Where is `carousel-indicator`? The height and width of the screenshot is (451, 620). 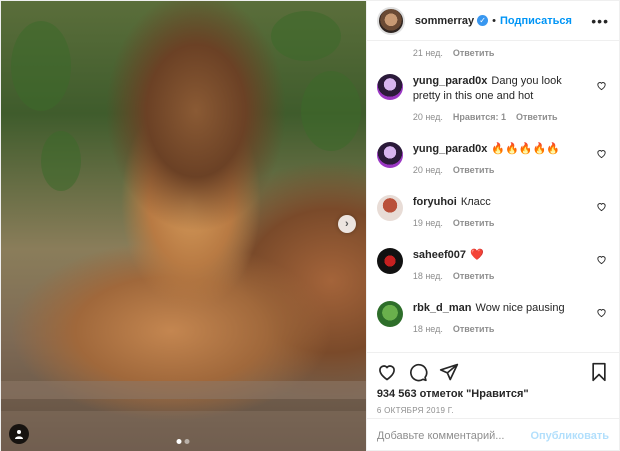
carousel-indicator is located at coordinates (183, 441).